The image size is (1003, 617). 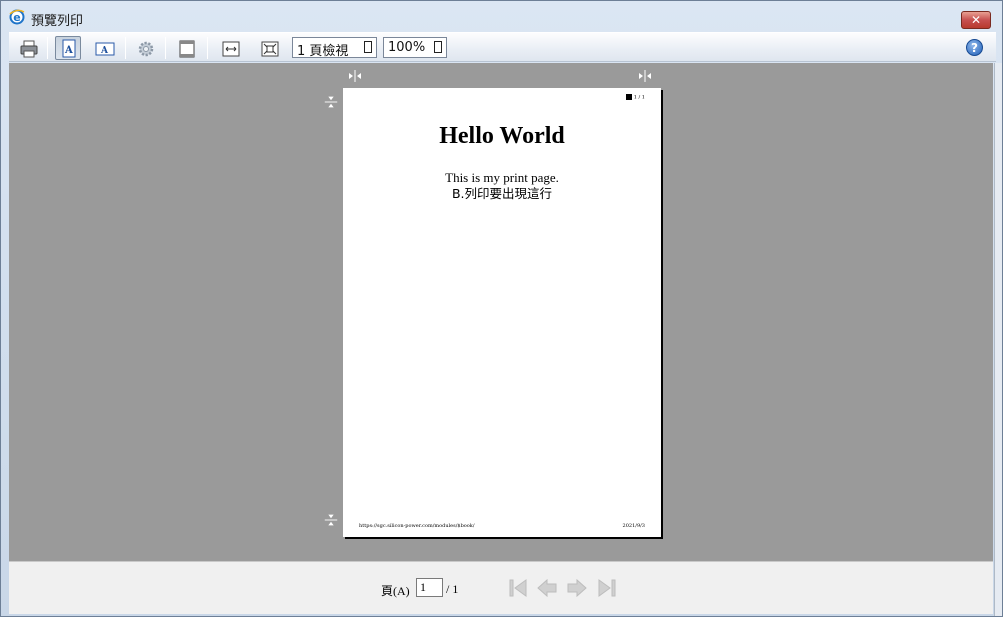 I want to click on first-page-icon, so click(x=518, y=588).